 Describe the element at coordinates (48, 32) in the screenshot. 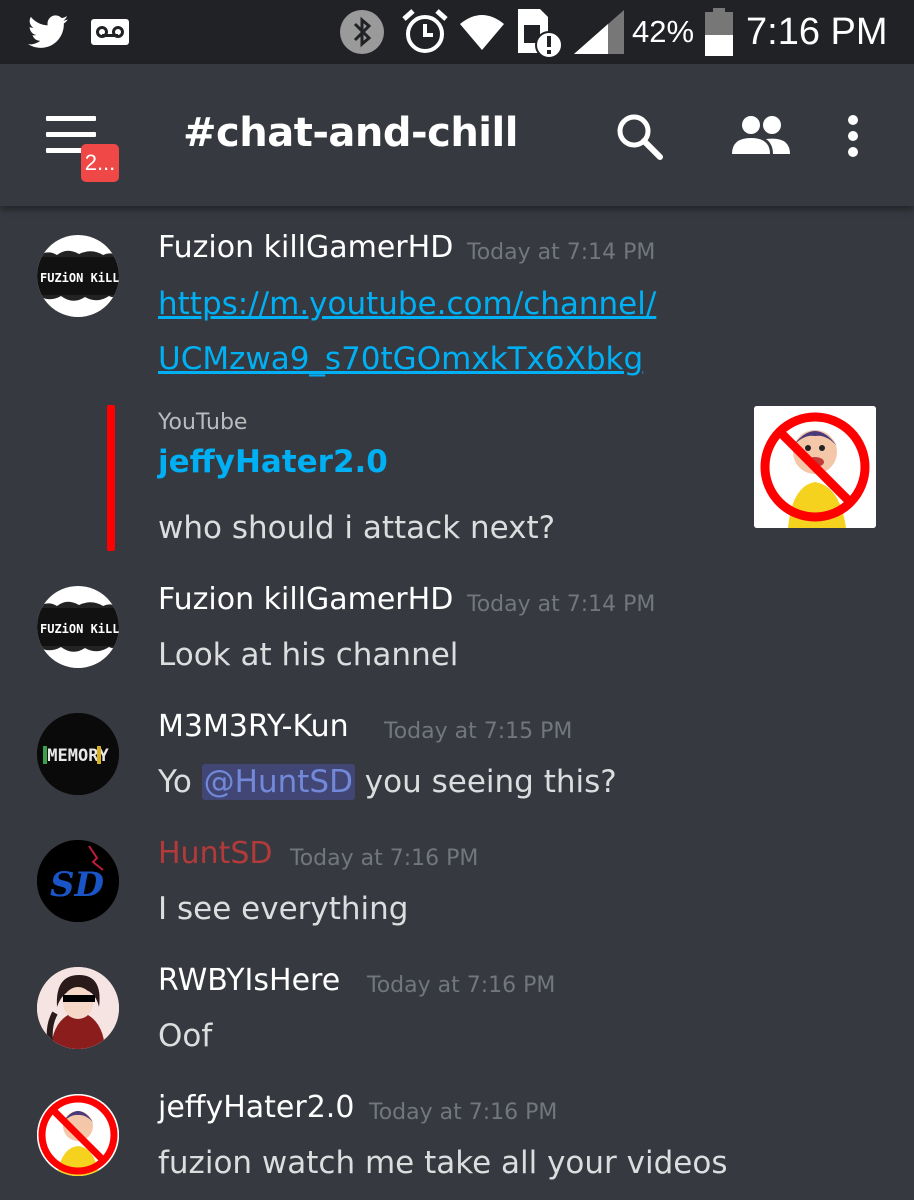

I see `twitter-icon` at that location.